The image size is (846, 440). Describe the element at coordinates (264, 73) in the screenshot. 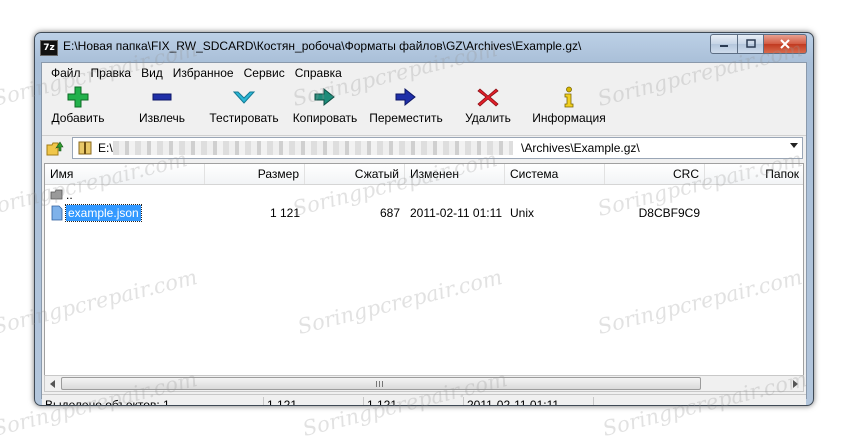

I see `menu-tools: Сервис` at that location.